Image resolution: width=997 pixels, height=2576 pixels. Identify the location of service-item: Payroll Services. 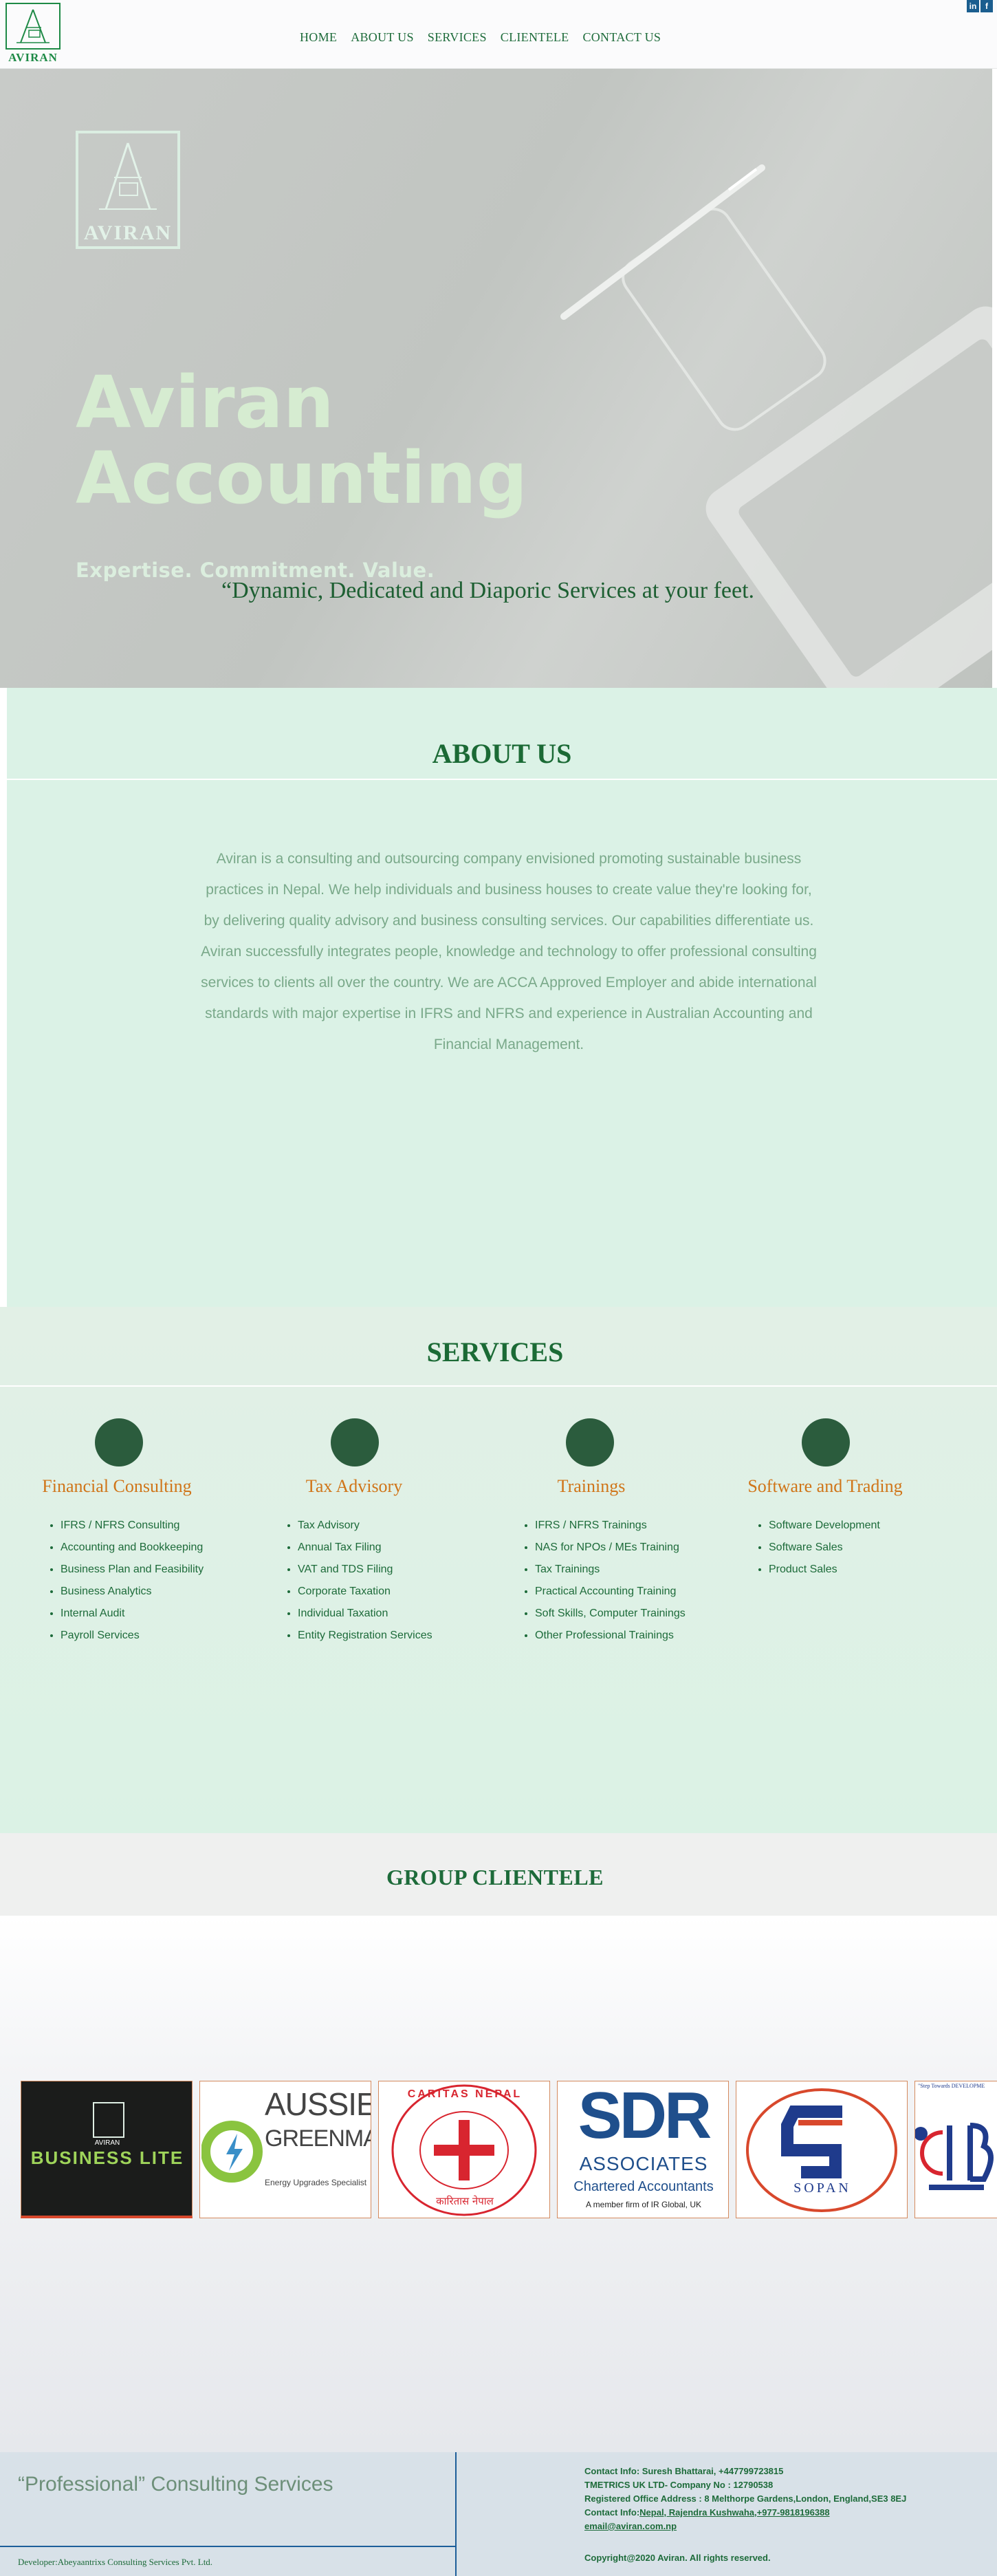
(132, 1636).